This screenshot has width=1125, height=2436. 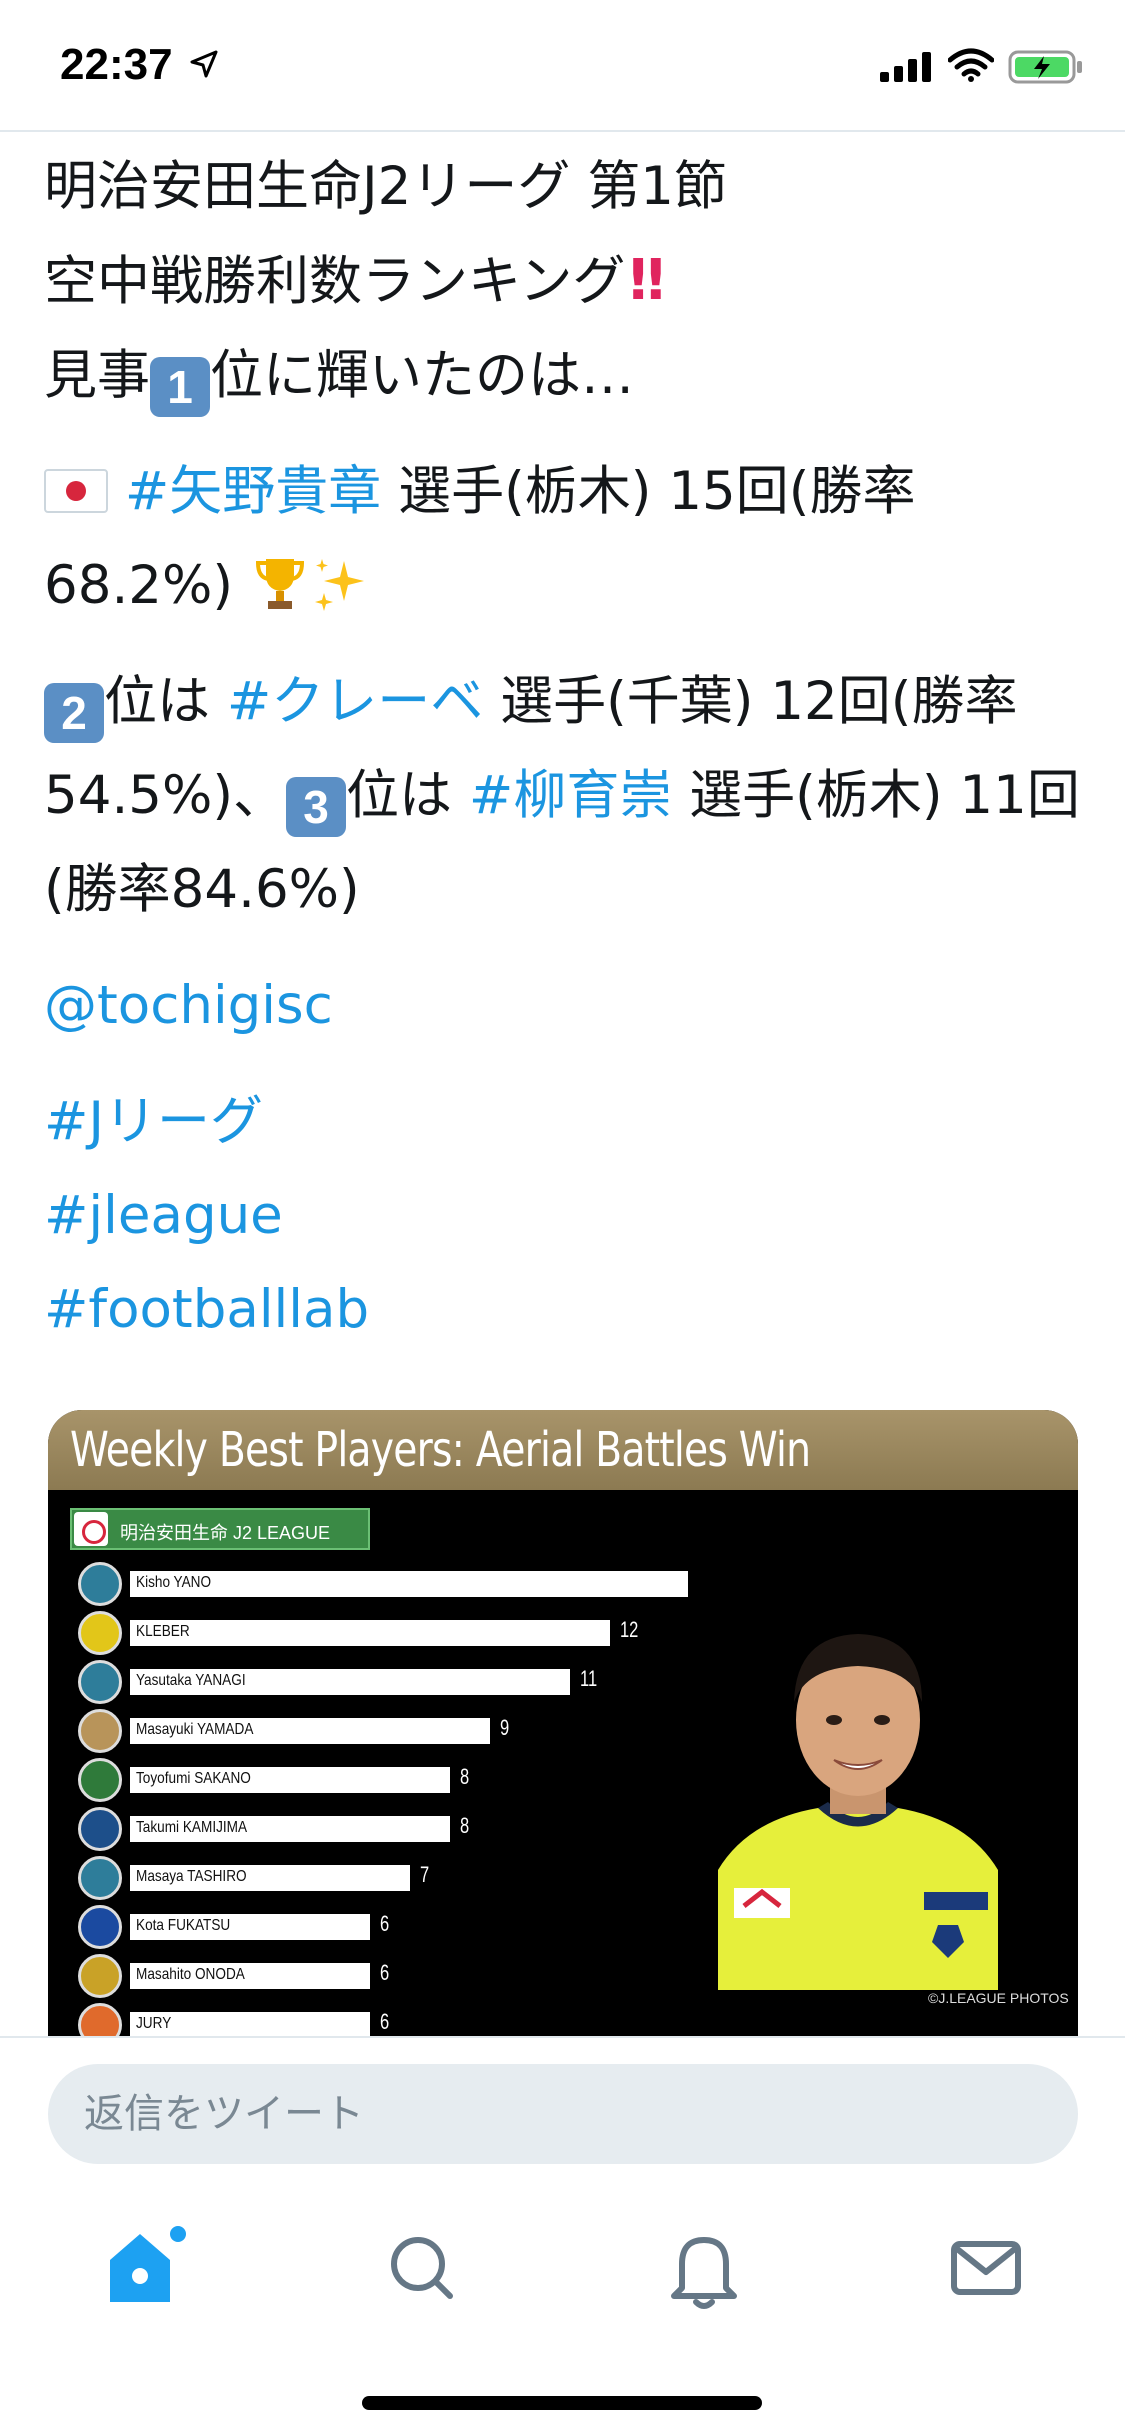 I want to click on messages-icon, so click(x=986, y=2268).